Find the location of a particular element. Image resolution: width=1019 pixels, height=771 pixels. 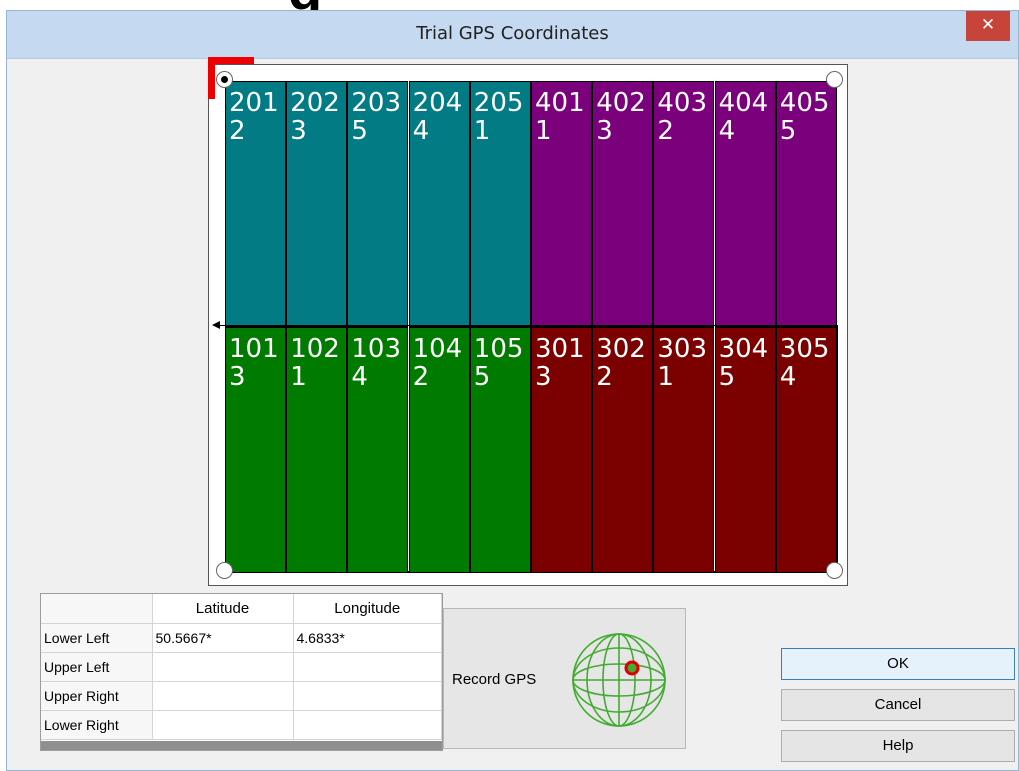

plot-cell-303: 303 1 is located at coordinates (684, 450).